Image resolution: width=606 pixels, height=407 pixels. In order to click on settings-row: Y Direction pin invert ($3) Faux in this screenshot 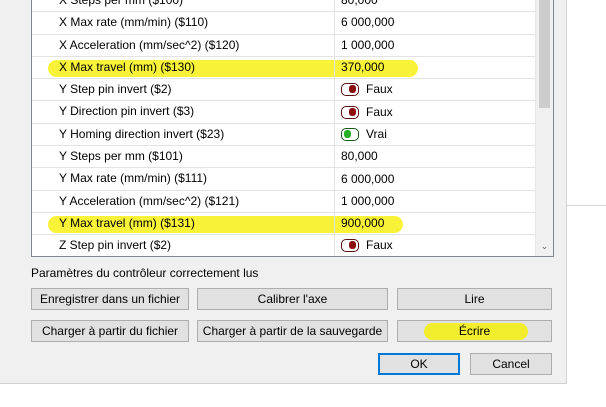, I will do `click(283, 112)`.